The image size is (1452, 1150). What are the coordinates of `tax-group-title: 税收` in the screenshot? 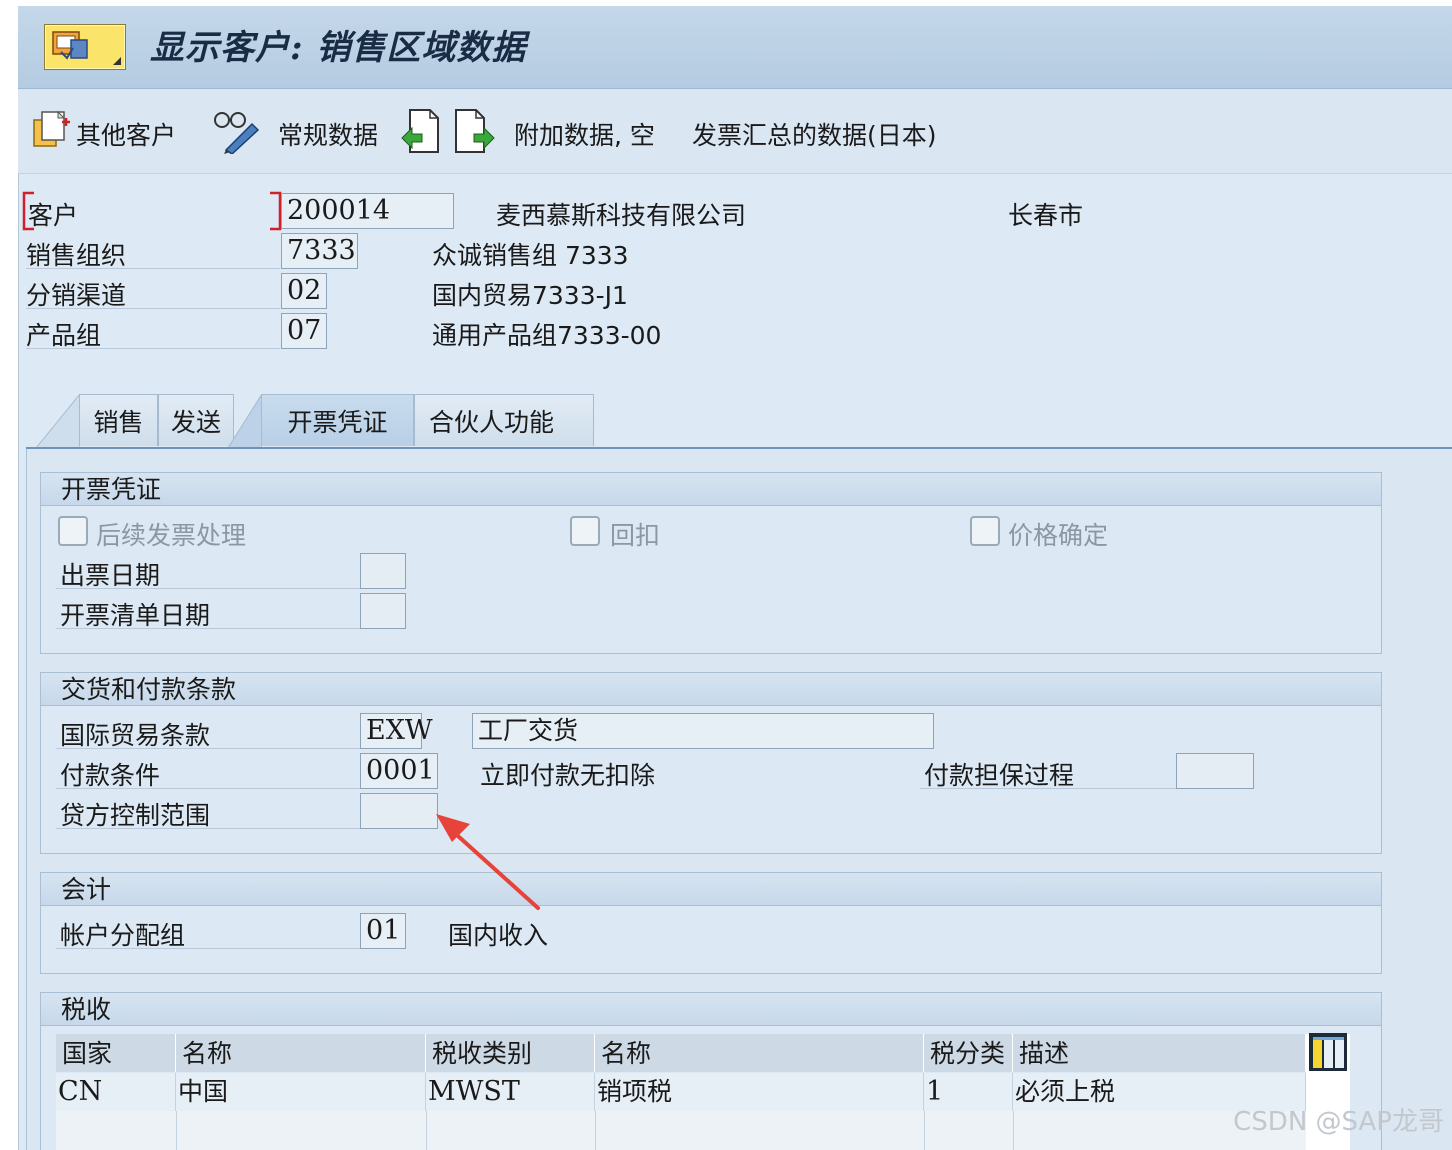 It's located at (711, 1009).